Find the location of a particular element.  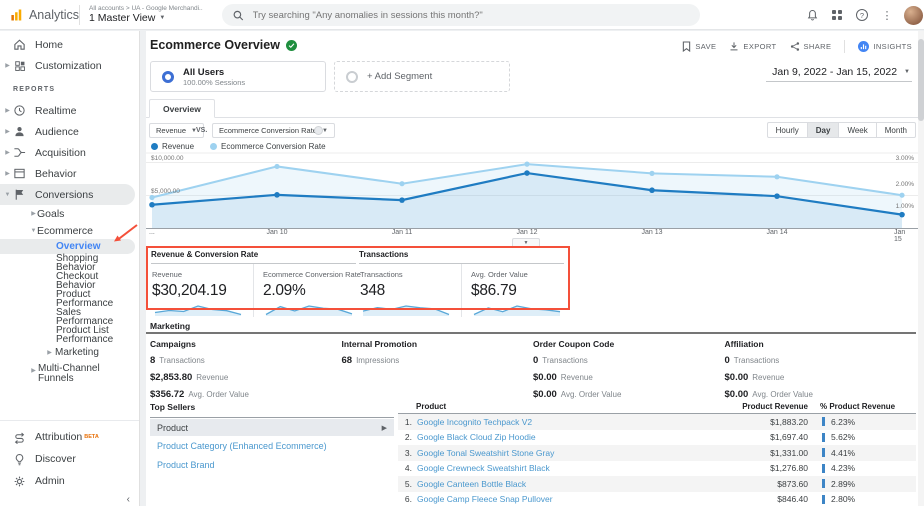

sidebar-item-goals: ▶ Goals is located at coordinates (70, 213).